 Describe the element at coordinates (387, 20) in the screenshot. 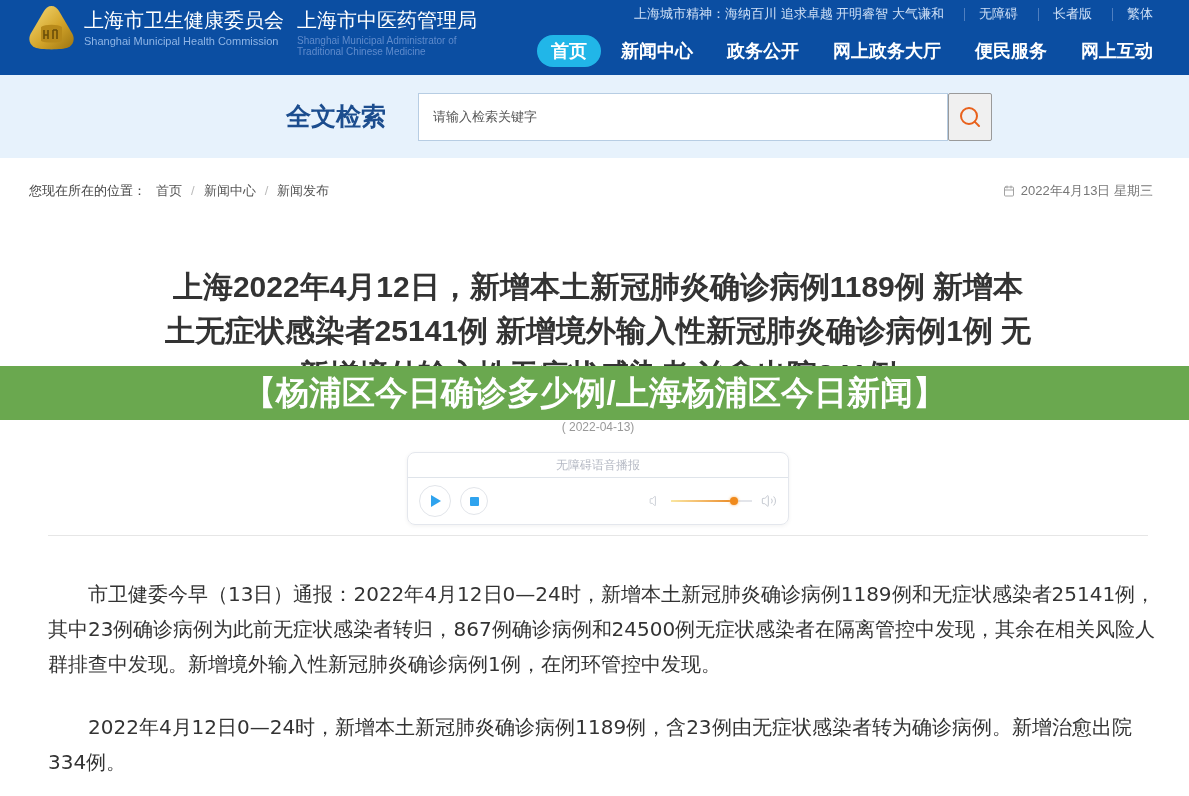

I see `bureau-name: 上海市中医药管理局` at that location.